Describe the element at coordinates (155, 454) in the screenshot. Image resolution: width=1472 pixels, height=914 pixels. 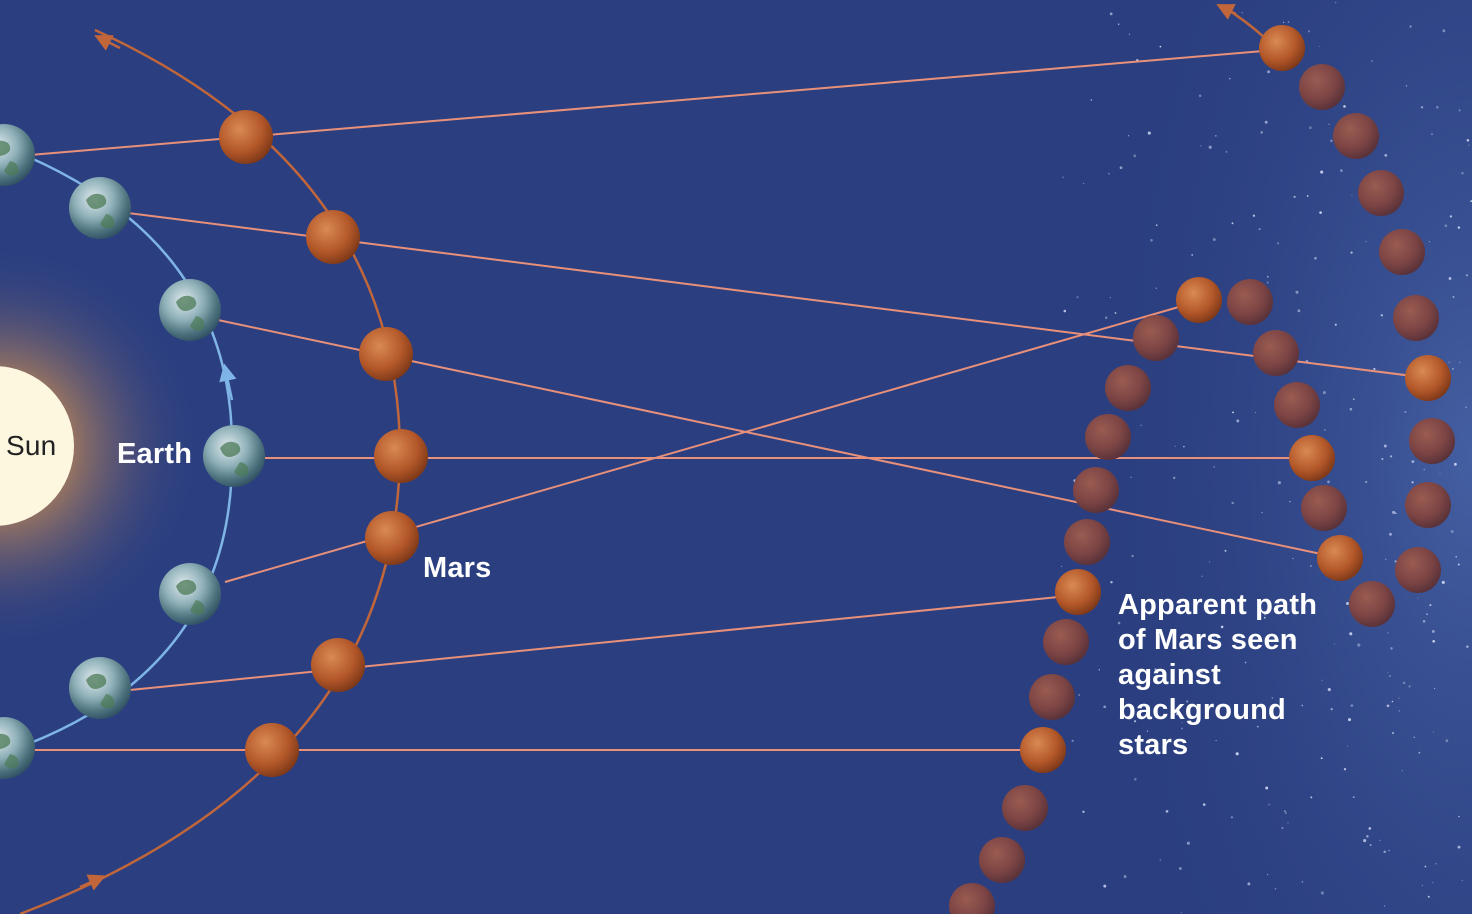
I see `earth-label: Earth` at that location.